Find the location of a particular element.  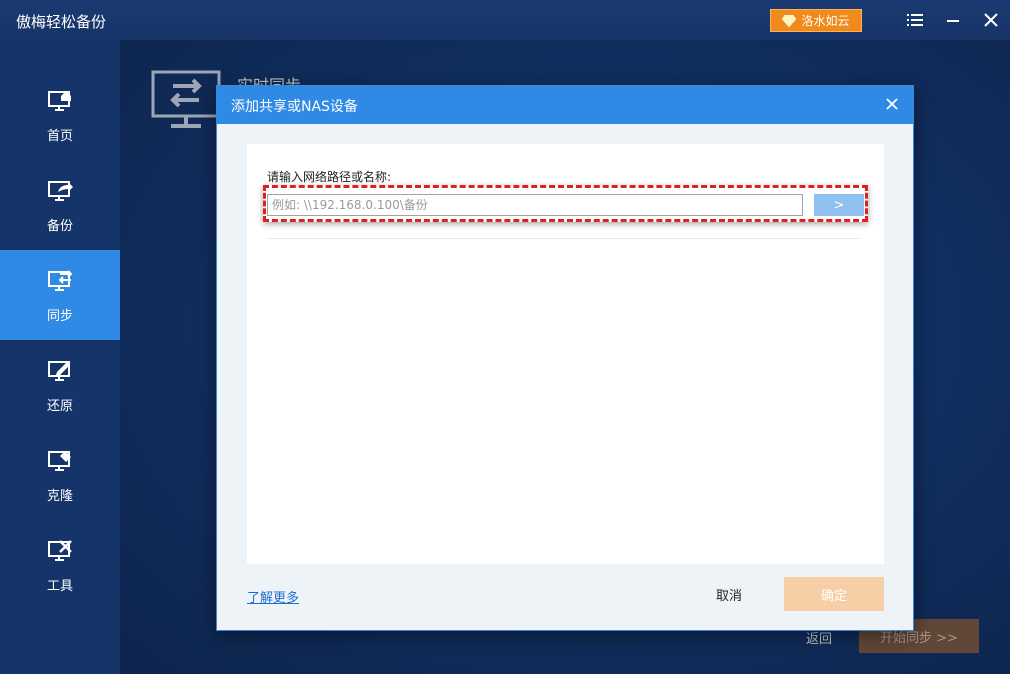

sidebar-item-label: 首页 is located at coordinates (59, 136).